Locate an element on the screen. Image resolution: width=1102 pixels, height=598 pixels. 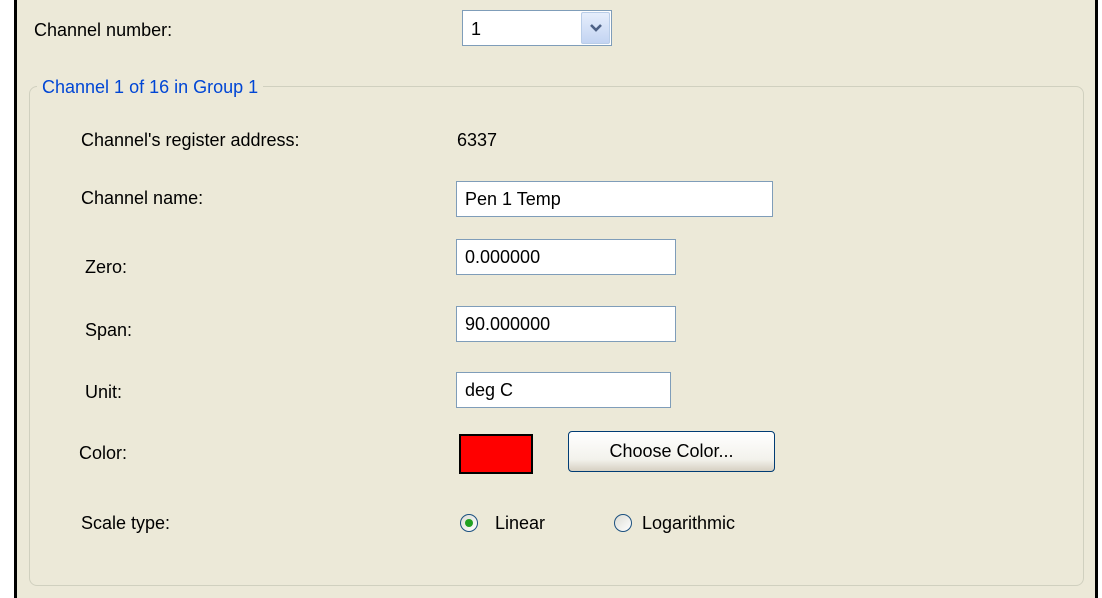
unit-field is located at coordinates (563, 390).